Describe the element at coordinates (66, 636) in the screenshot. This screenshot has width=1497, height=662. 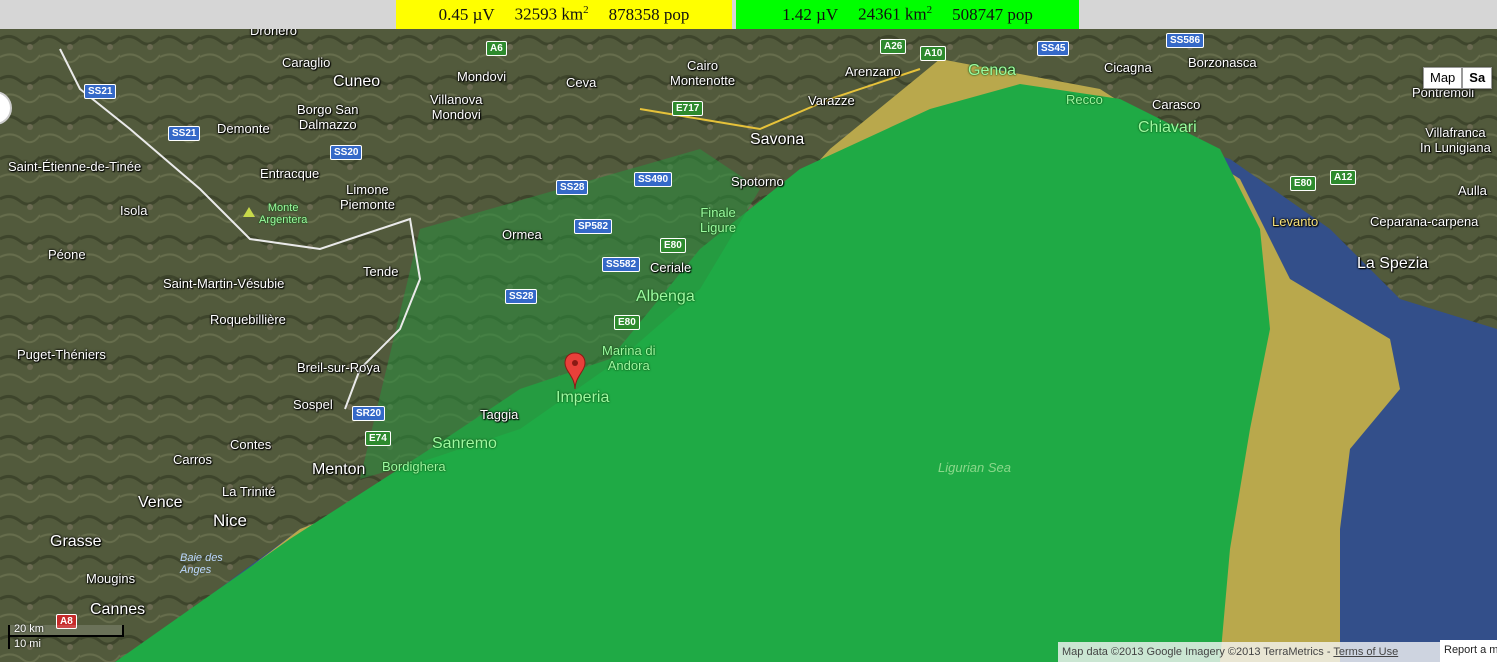
I see `scale-bar: 20 km 10 mi` at that location.